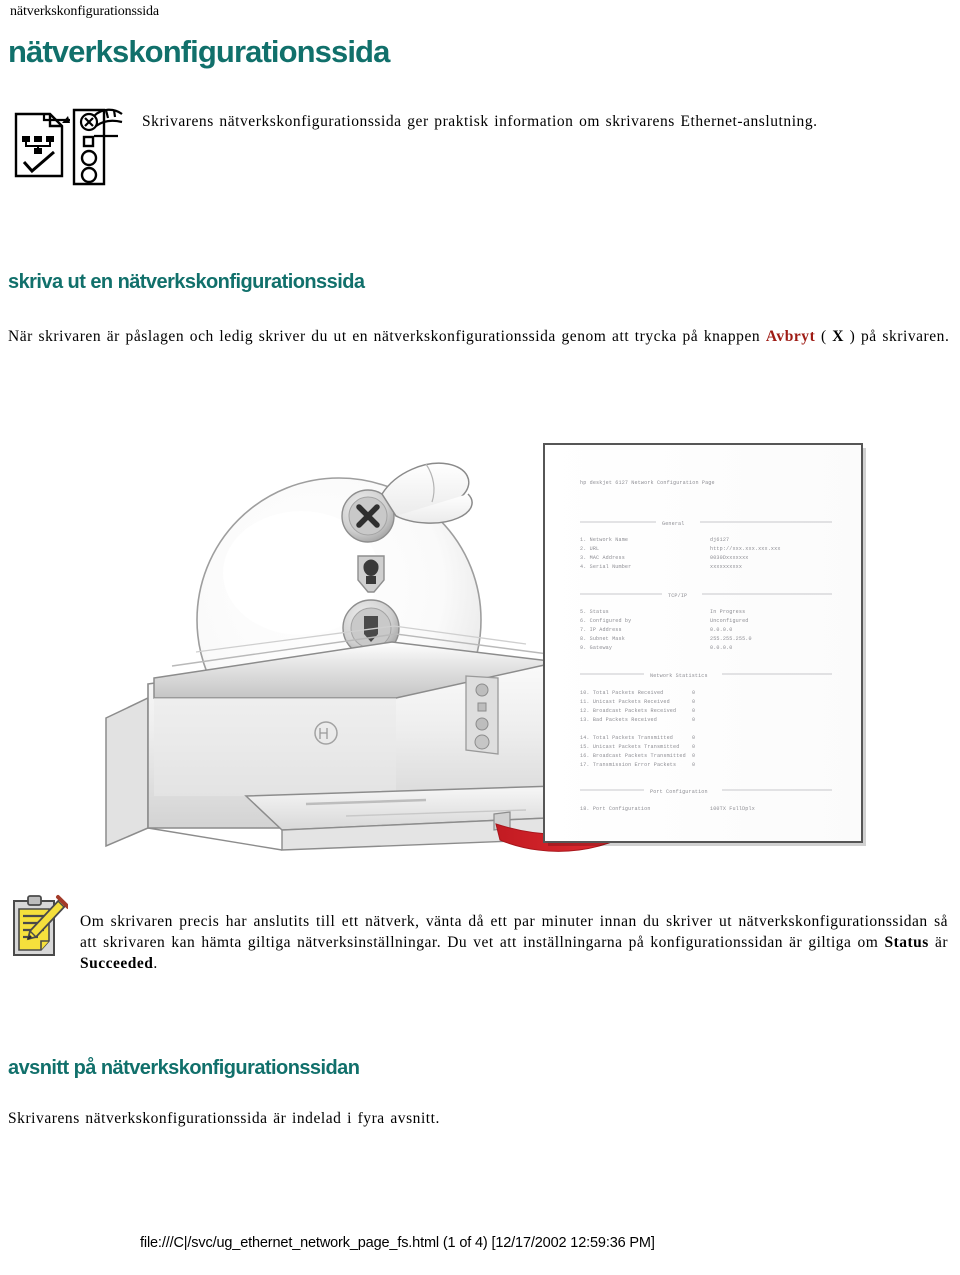  What do you see at coordinates (938, 942) in the screenshot?
I see `note-text-part2: är` at bounding box center [938, 942].